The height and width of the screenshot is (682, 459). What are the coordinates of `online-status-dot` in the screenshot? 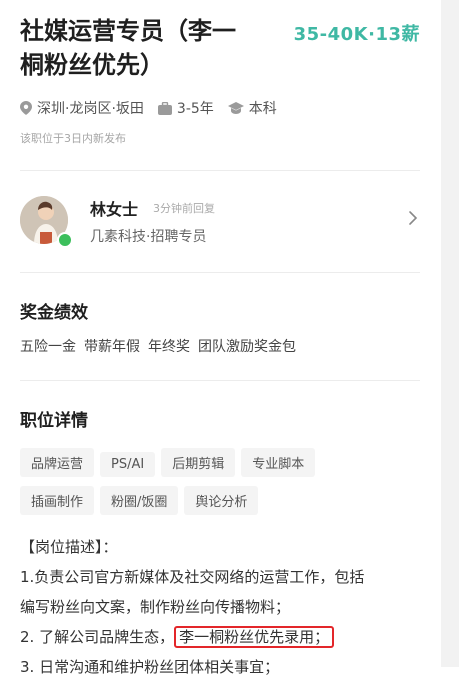 It's located at (65, 240).